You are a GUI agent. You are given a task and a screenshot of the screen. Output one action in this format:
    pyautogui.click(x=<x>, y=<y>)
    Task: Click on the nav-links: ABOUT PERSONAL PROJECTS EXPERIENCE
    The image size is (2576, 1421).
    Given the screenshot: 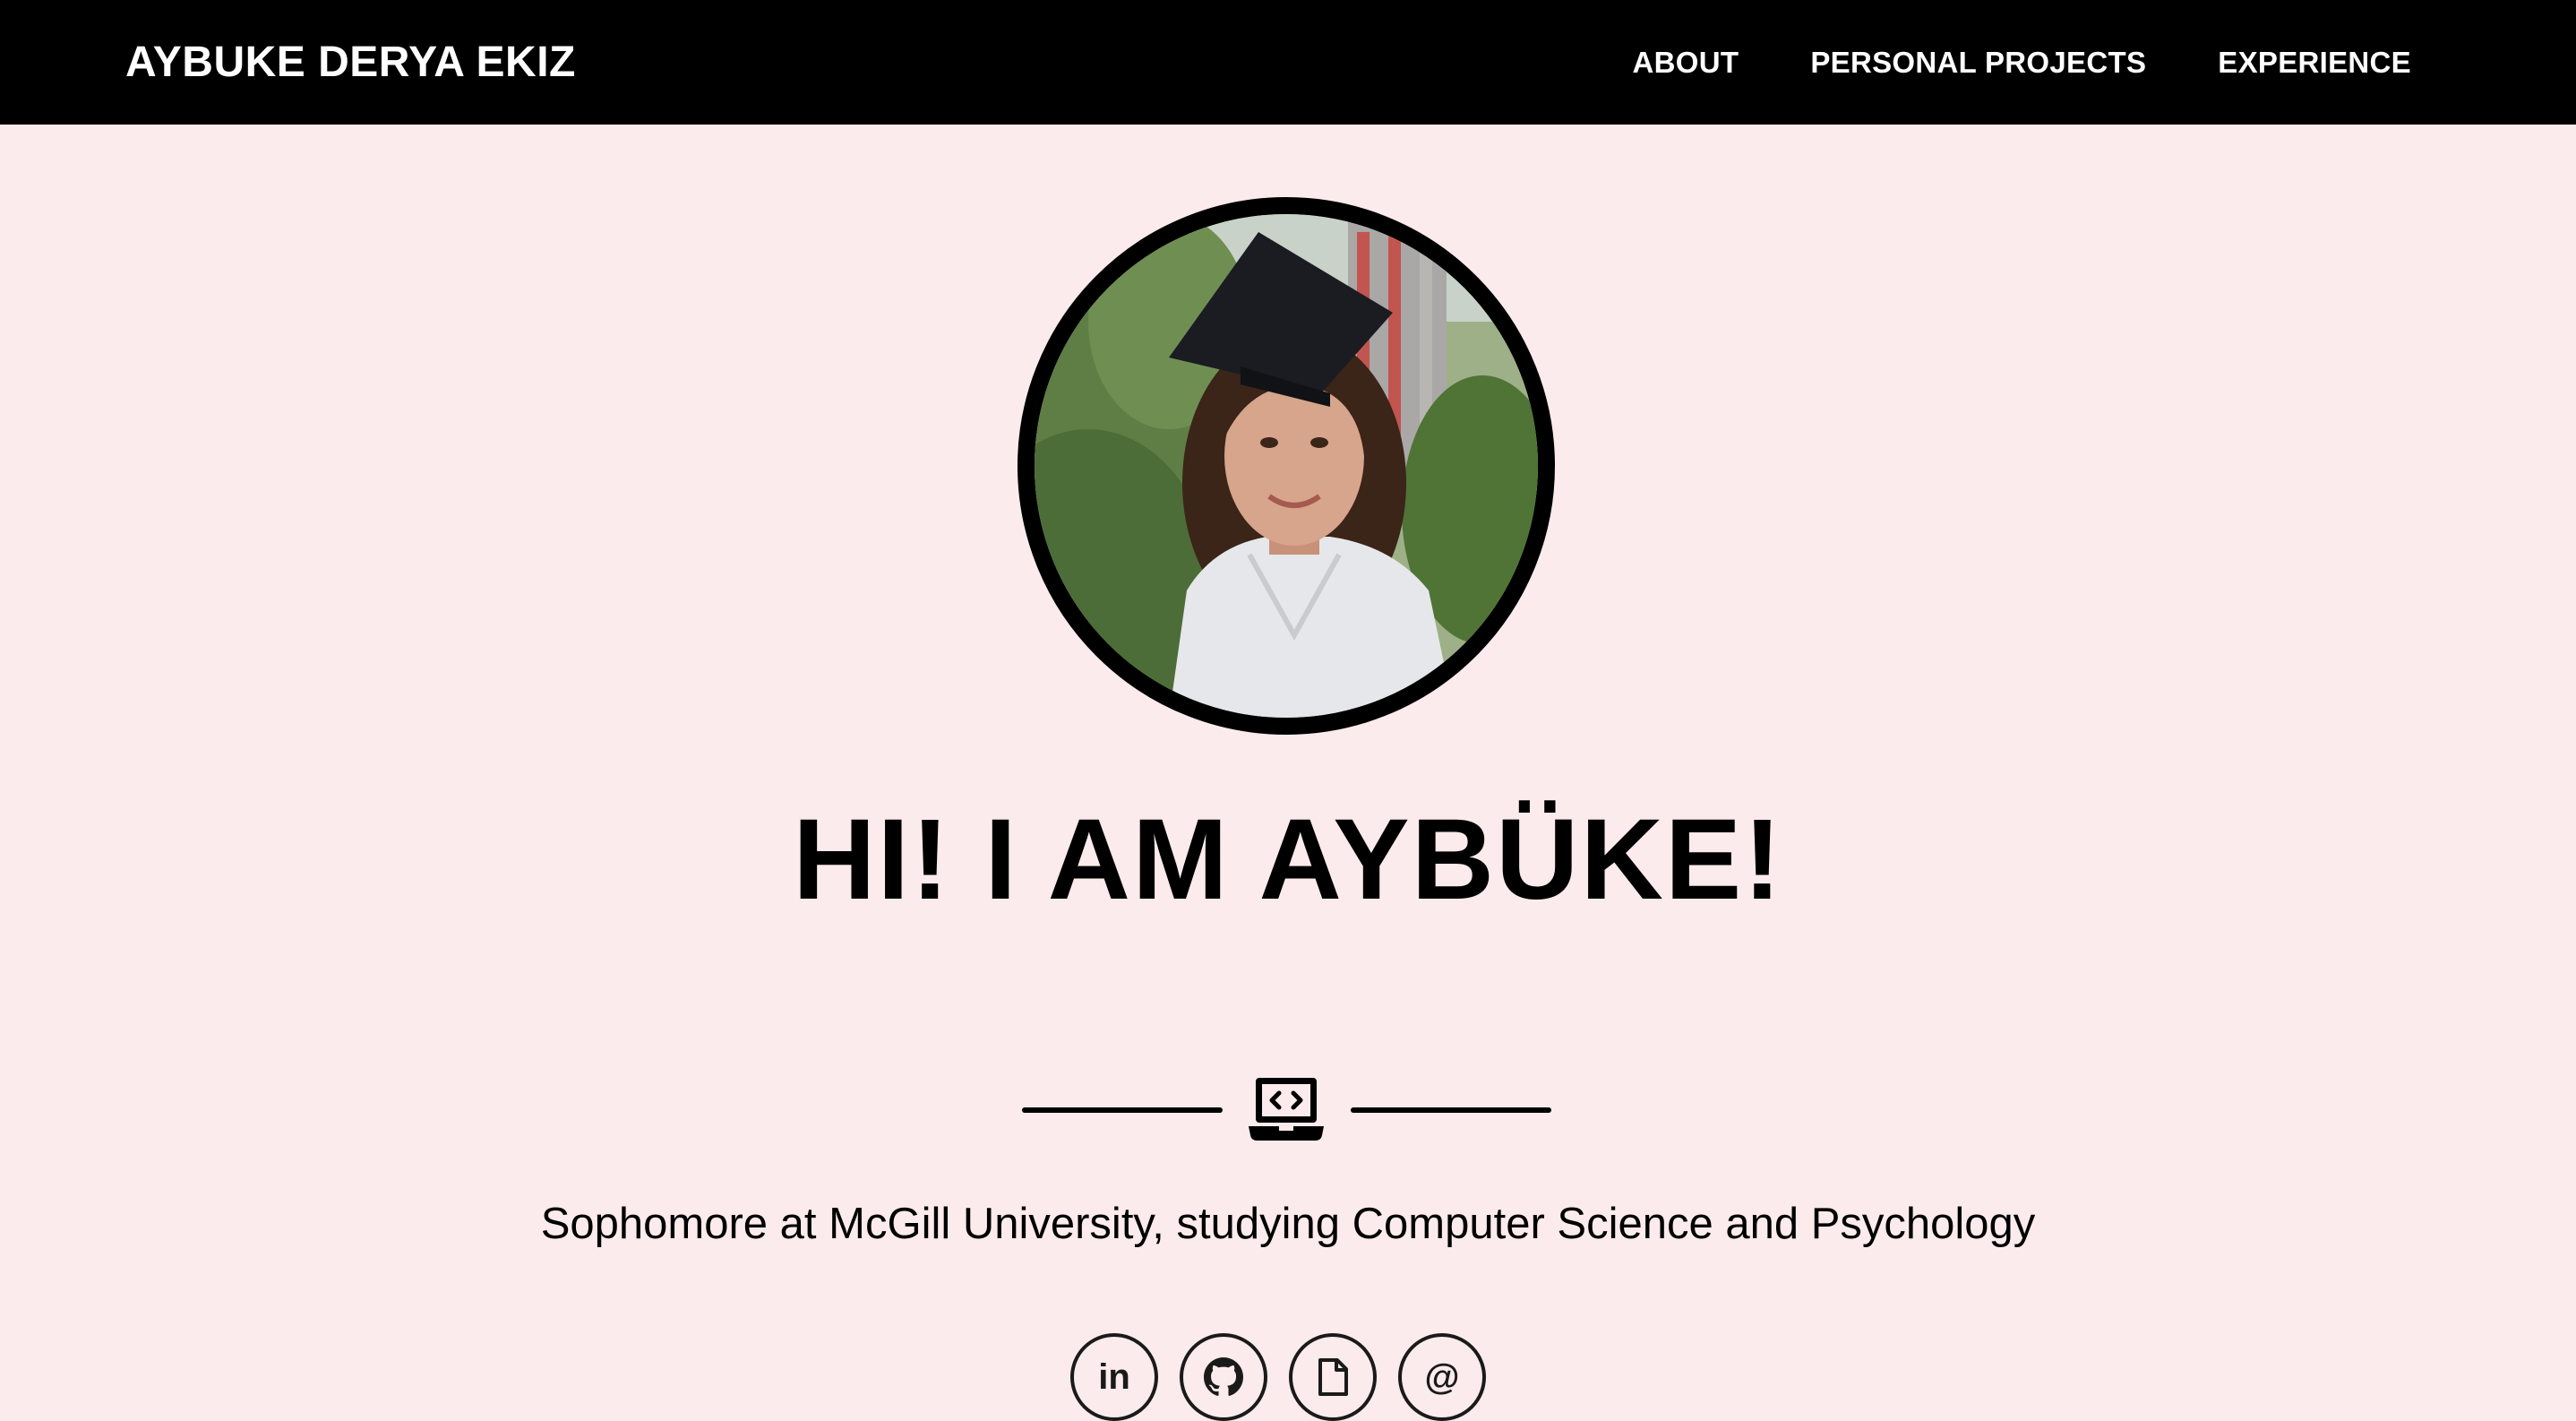 What is the action you would take?
    pyautogui.click(x=2022, y=62)
    